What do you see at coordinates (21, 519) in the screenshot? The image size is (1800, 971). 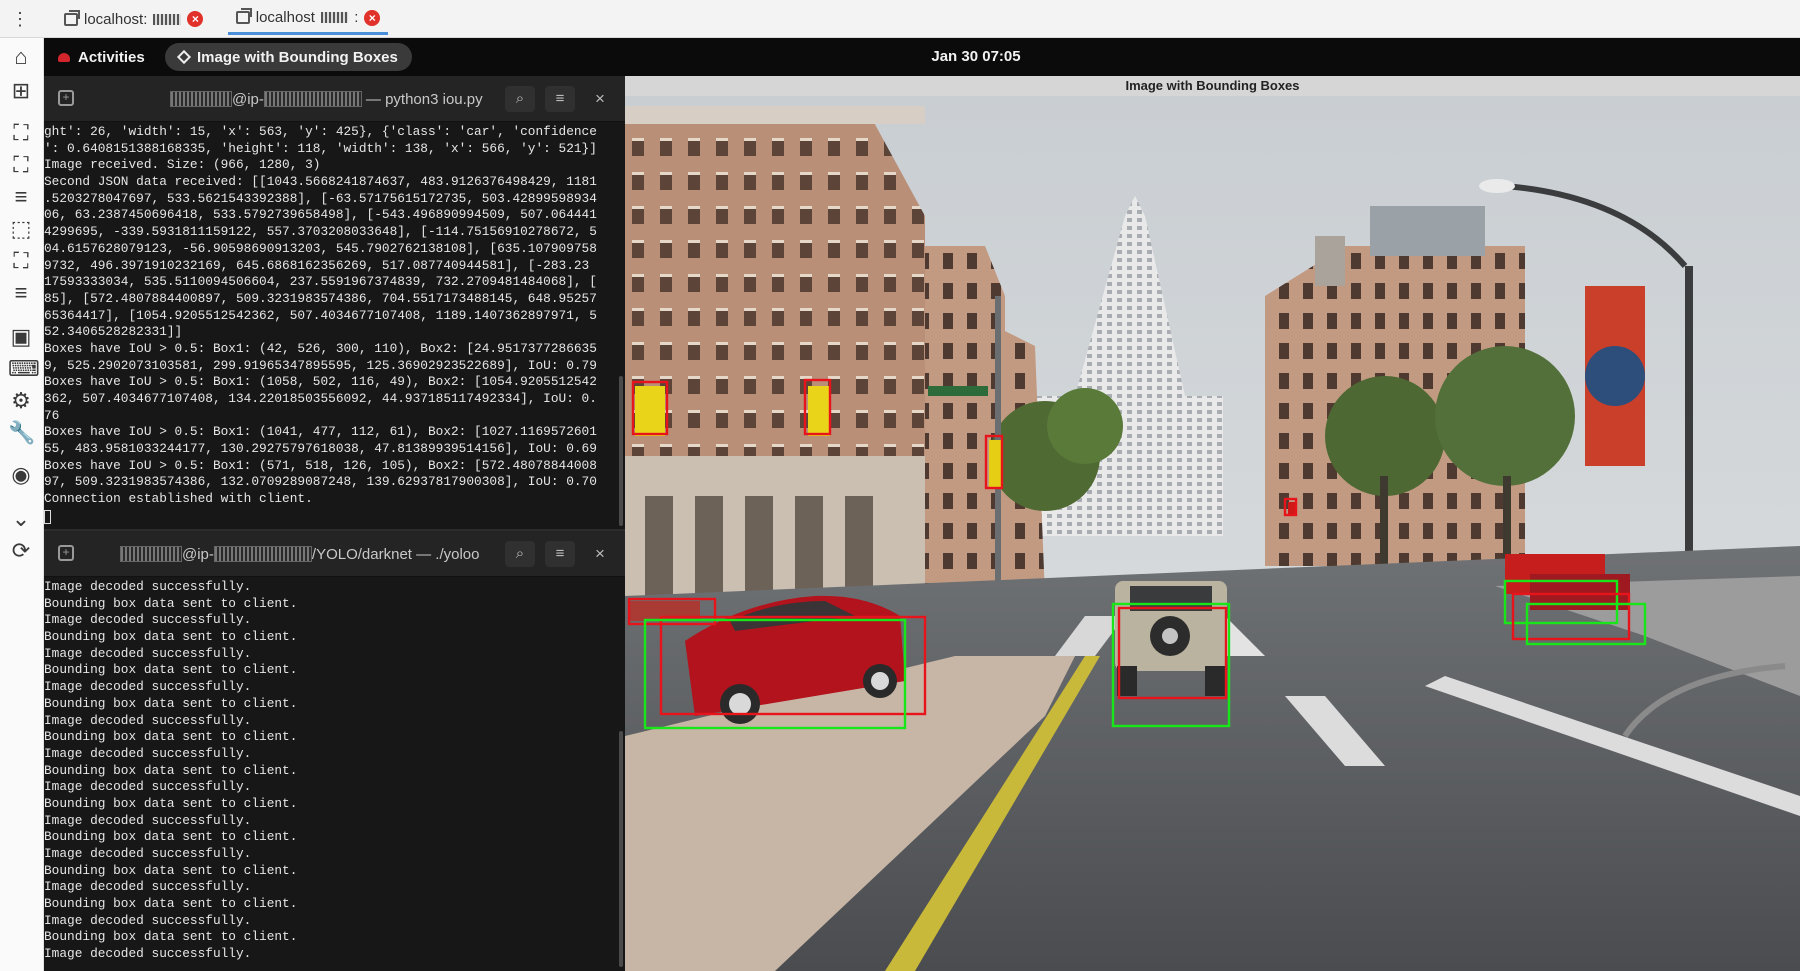 I see `chevron-down-icon: ⌄` at bounding box center [21, 519].